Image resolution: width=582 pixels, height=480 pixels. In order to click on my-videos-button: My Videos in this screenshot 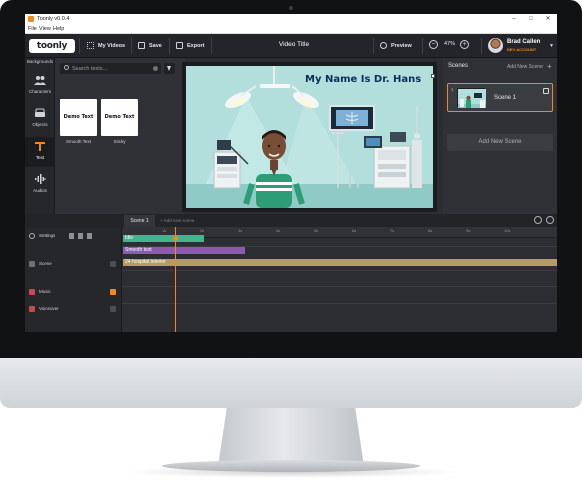, I will do `click(106, 46)`.